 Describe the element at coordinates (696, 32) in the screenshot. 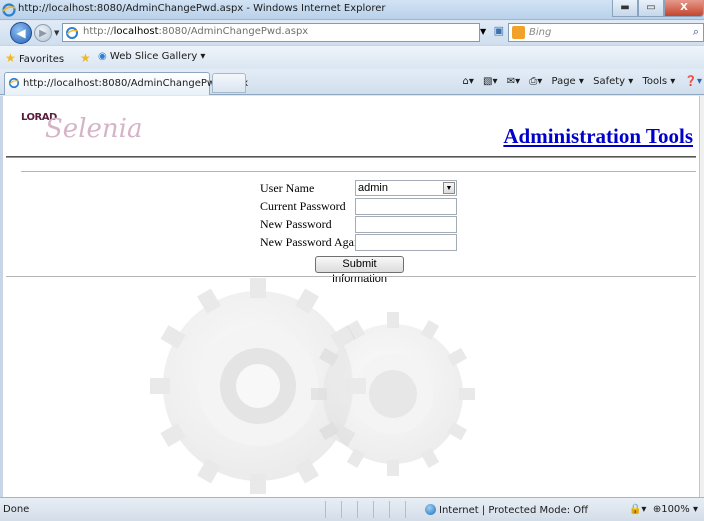

I see `search-icon: ⌕` at that location.